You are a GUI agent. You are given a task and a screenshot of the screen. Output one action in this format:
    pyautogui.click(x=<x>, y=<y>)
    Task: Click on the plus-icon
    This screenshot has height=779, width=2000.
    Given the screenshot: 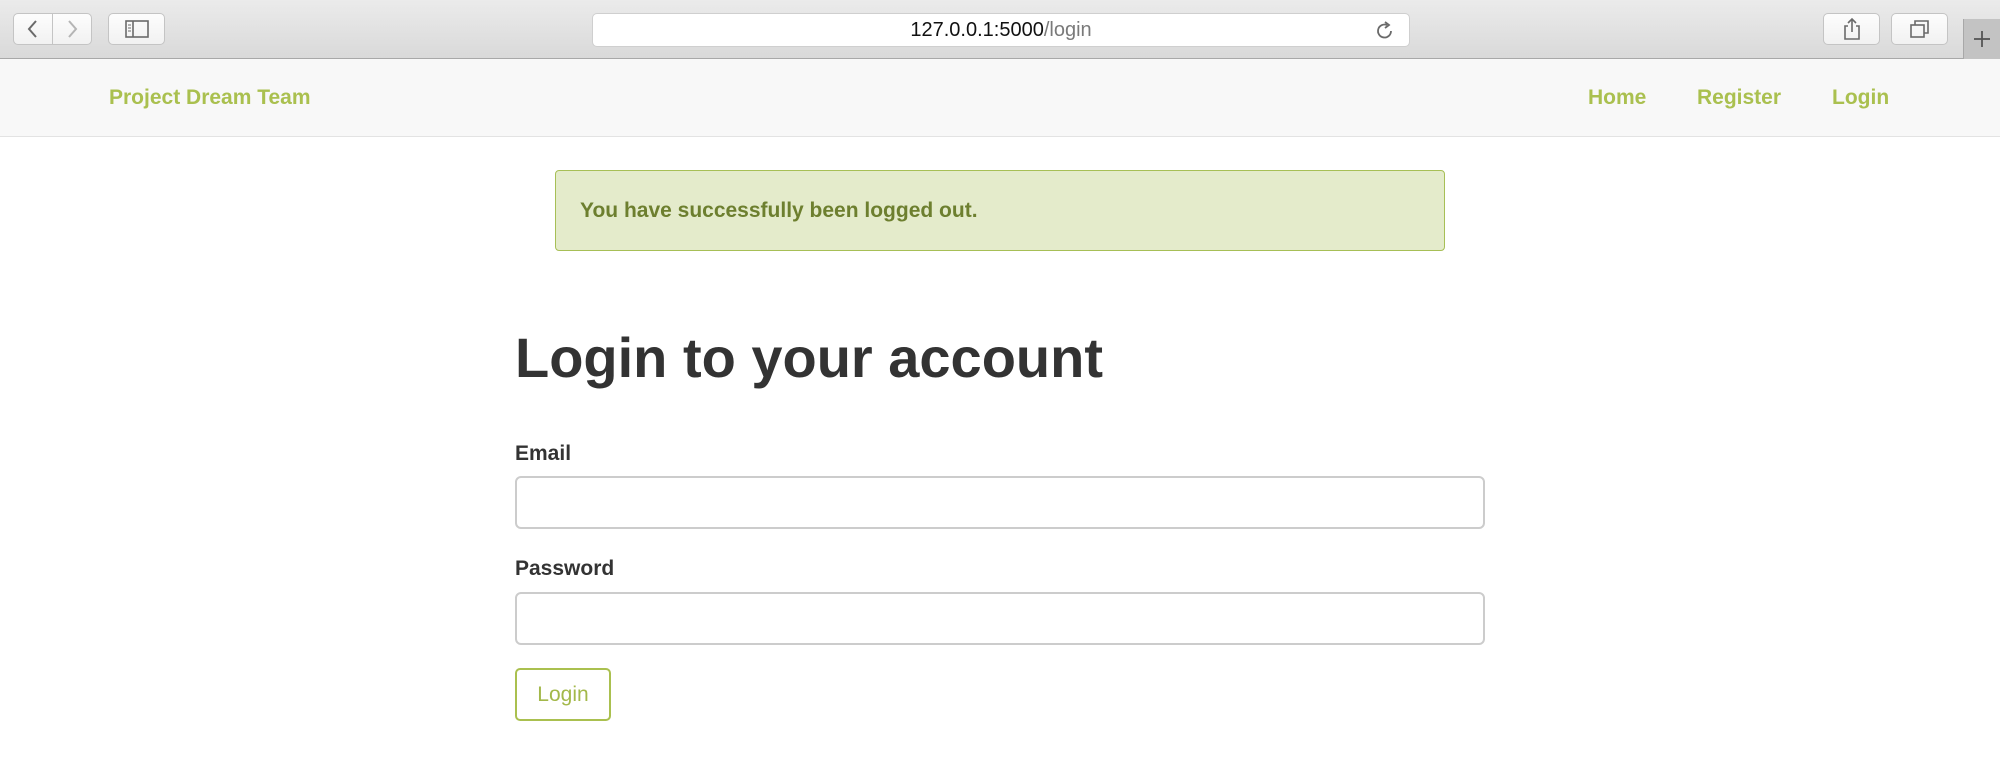 What is the action you would take?
    pyautogui.click(x=1982, y=39)
    